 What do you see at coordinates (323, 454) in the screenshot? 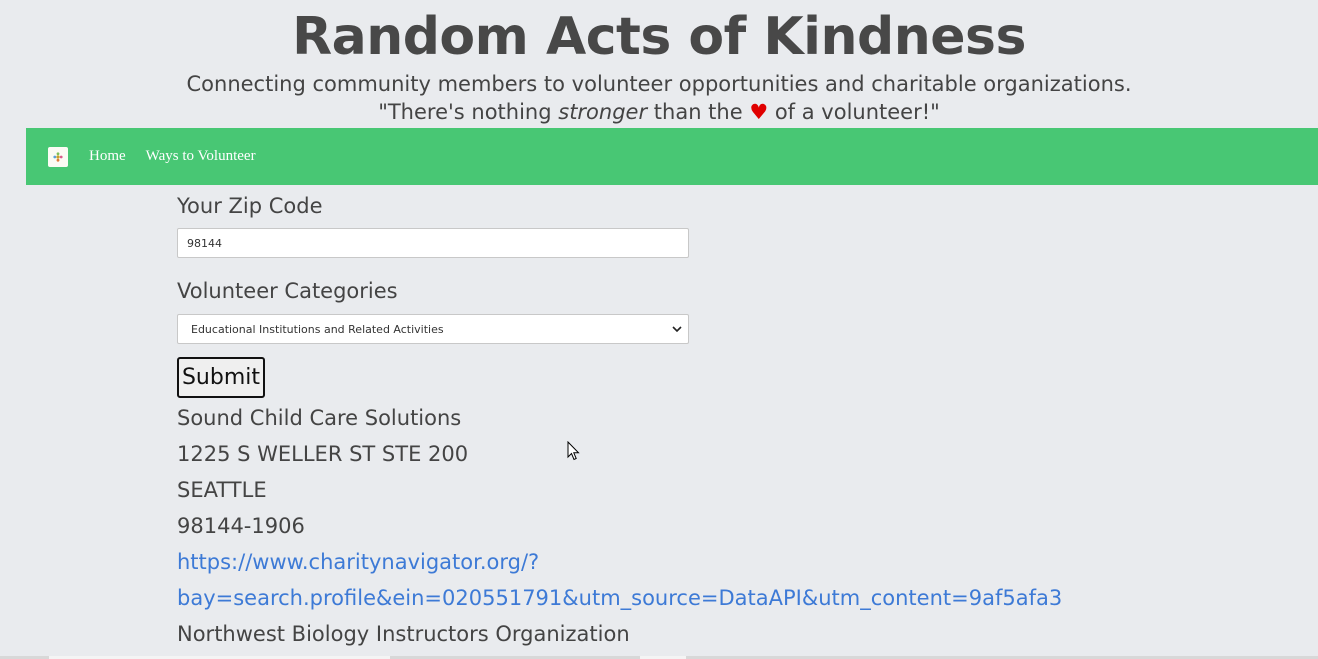
I see `result-street: 1225 S WELLER ST STE 200` at bounding box center [323, 454].